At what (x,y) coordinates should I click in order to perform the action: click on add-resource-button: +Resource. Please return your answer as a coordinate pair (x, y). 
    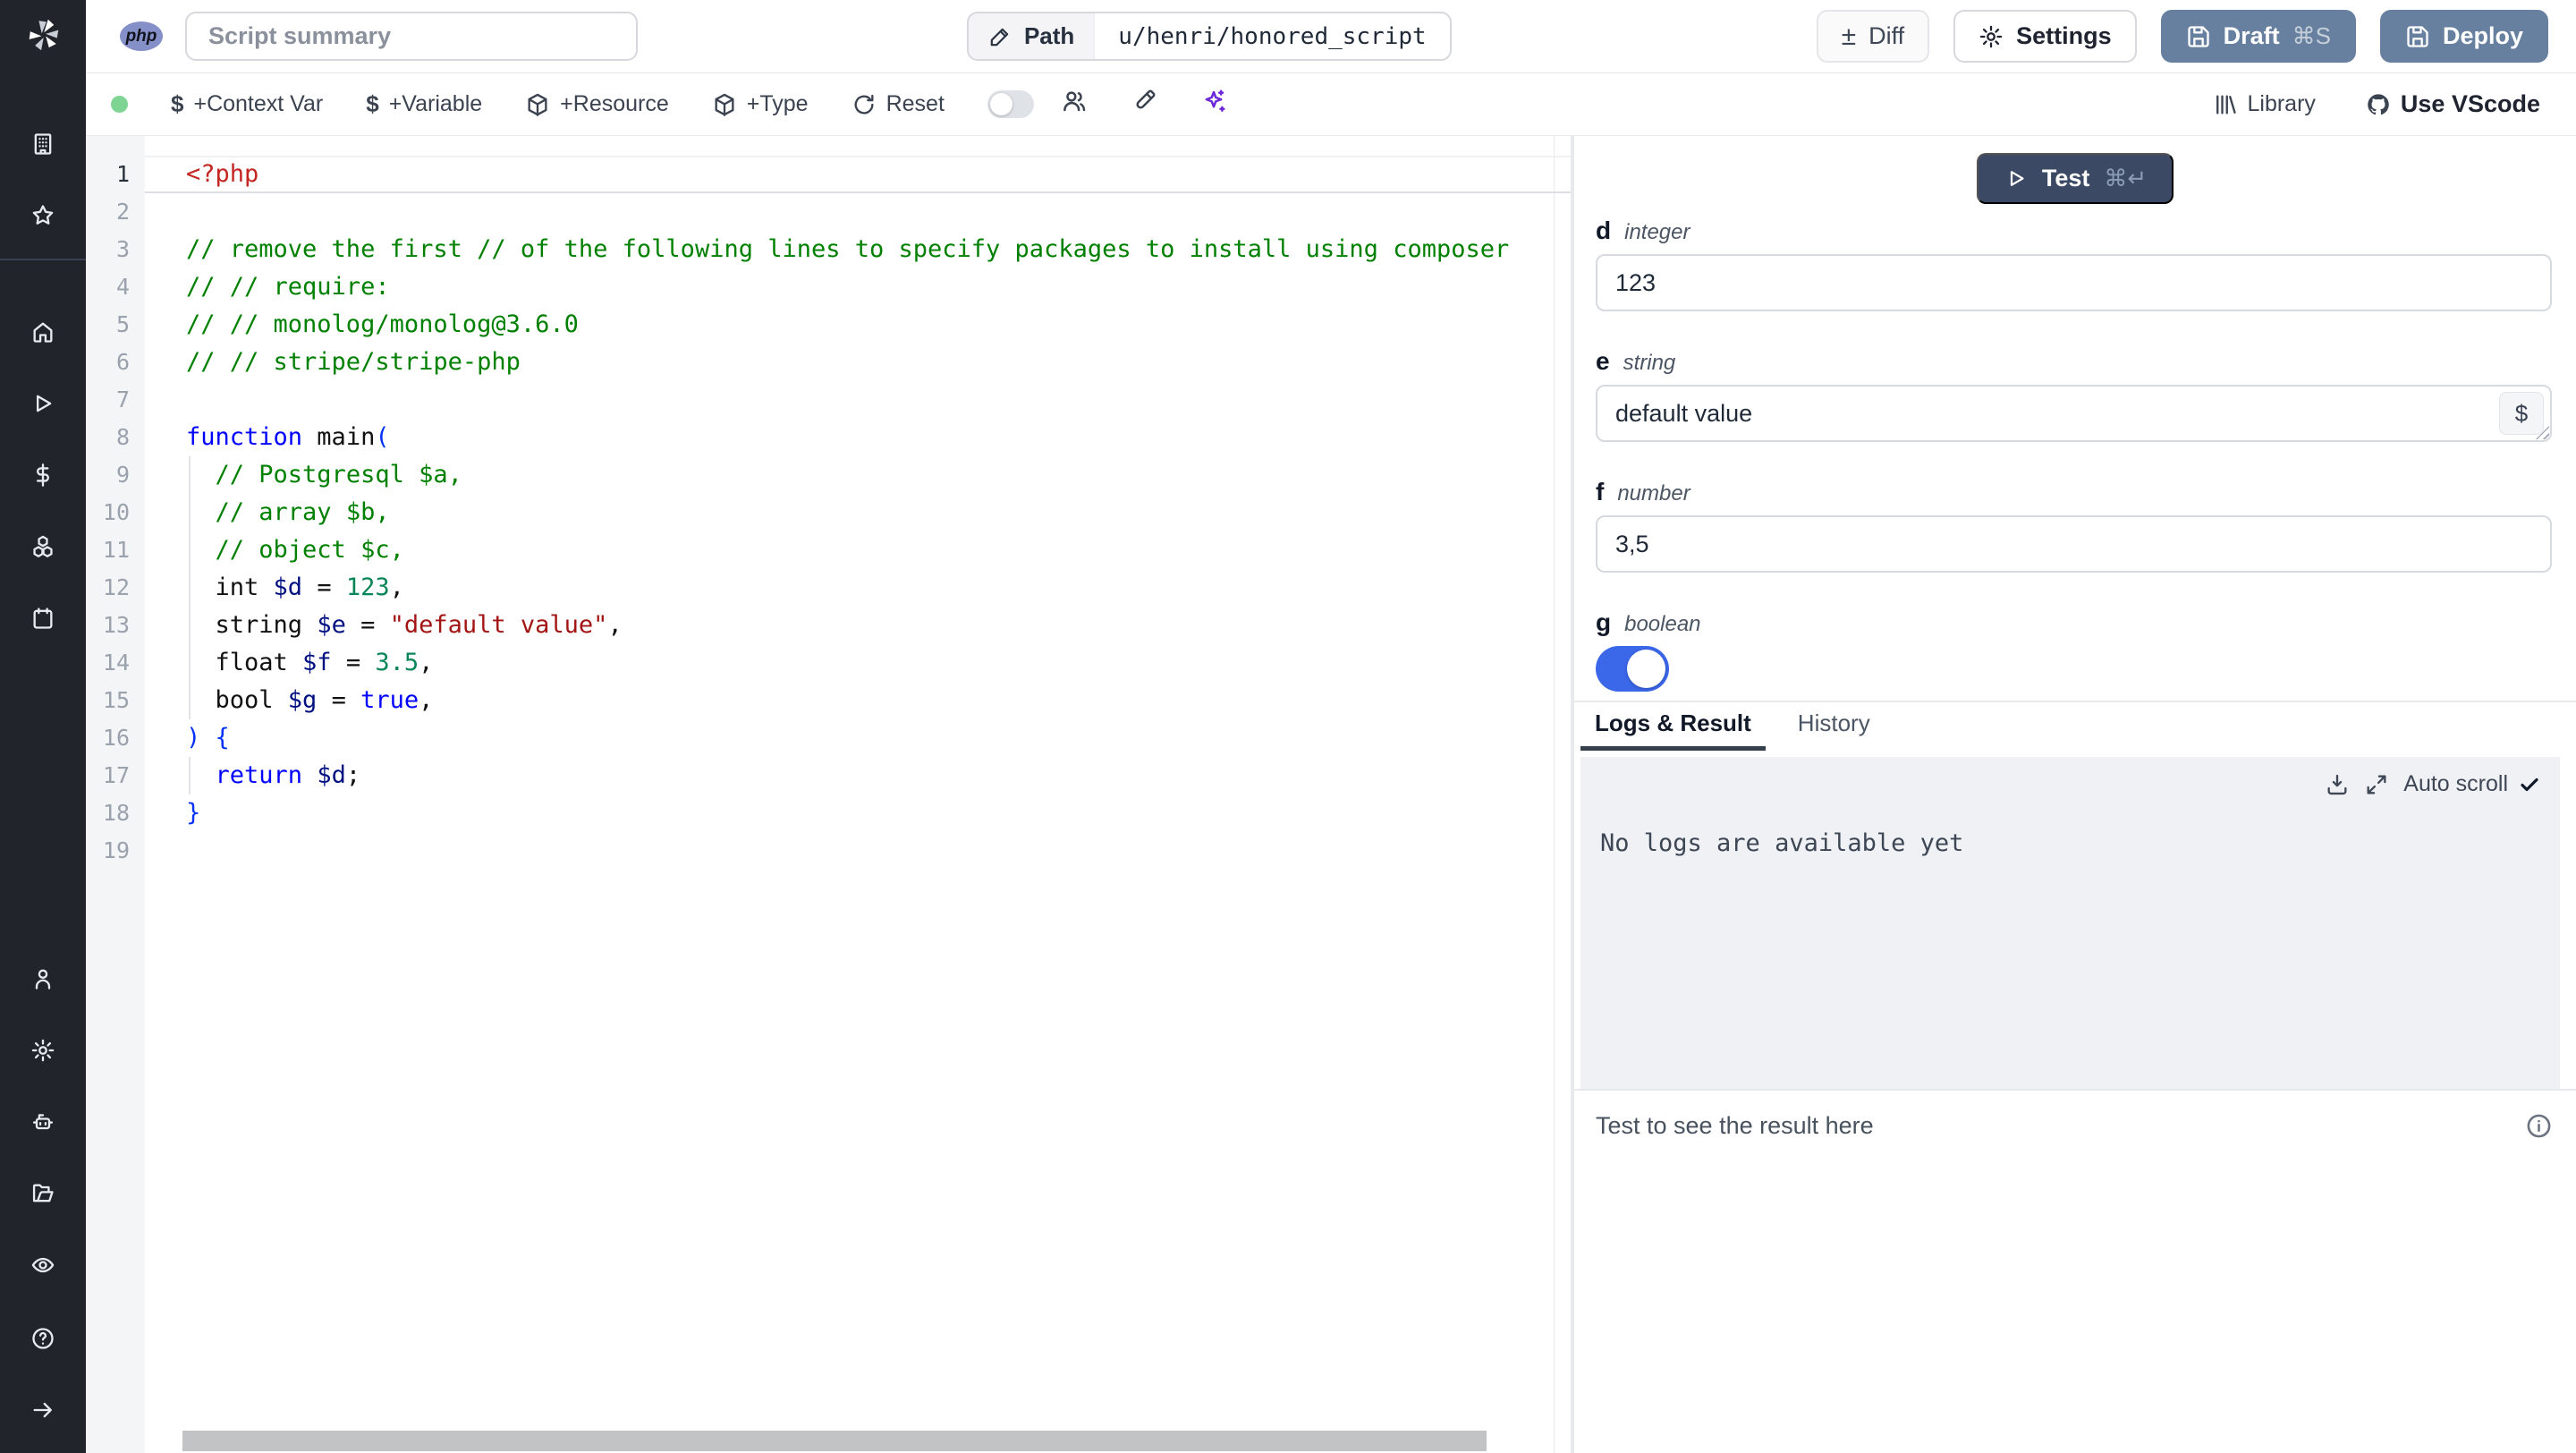
    Looking at the image, I should click on (597, 104).